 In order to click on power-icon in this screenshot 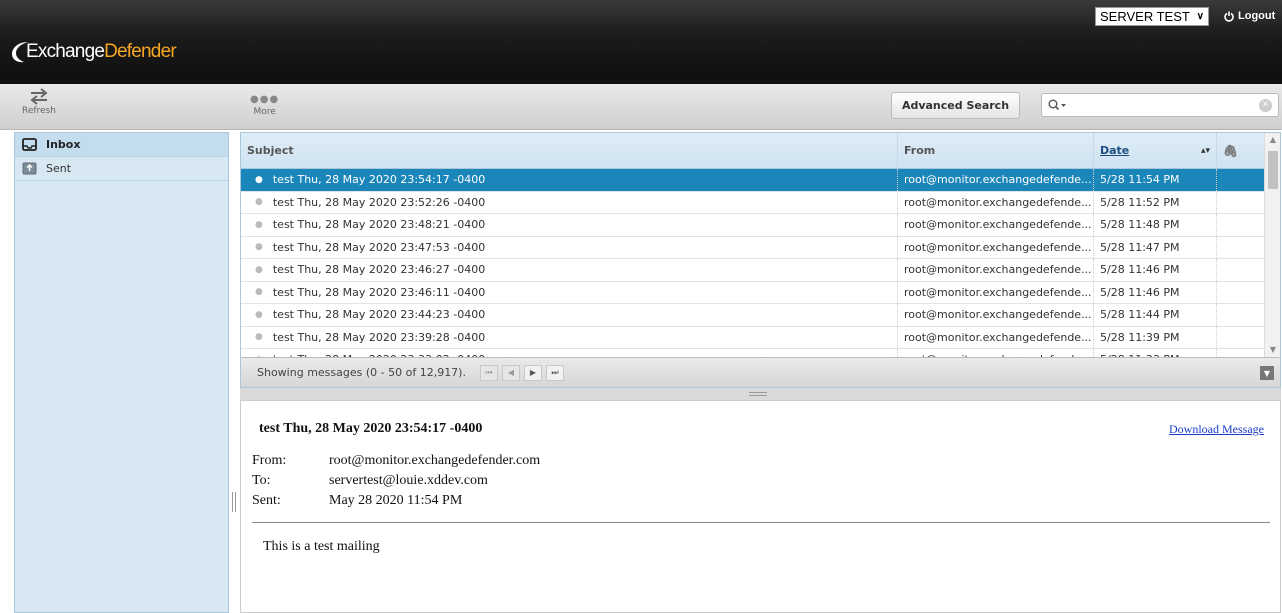, I will do `click(1229, 16)`.